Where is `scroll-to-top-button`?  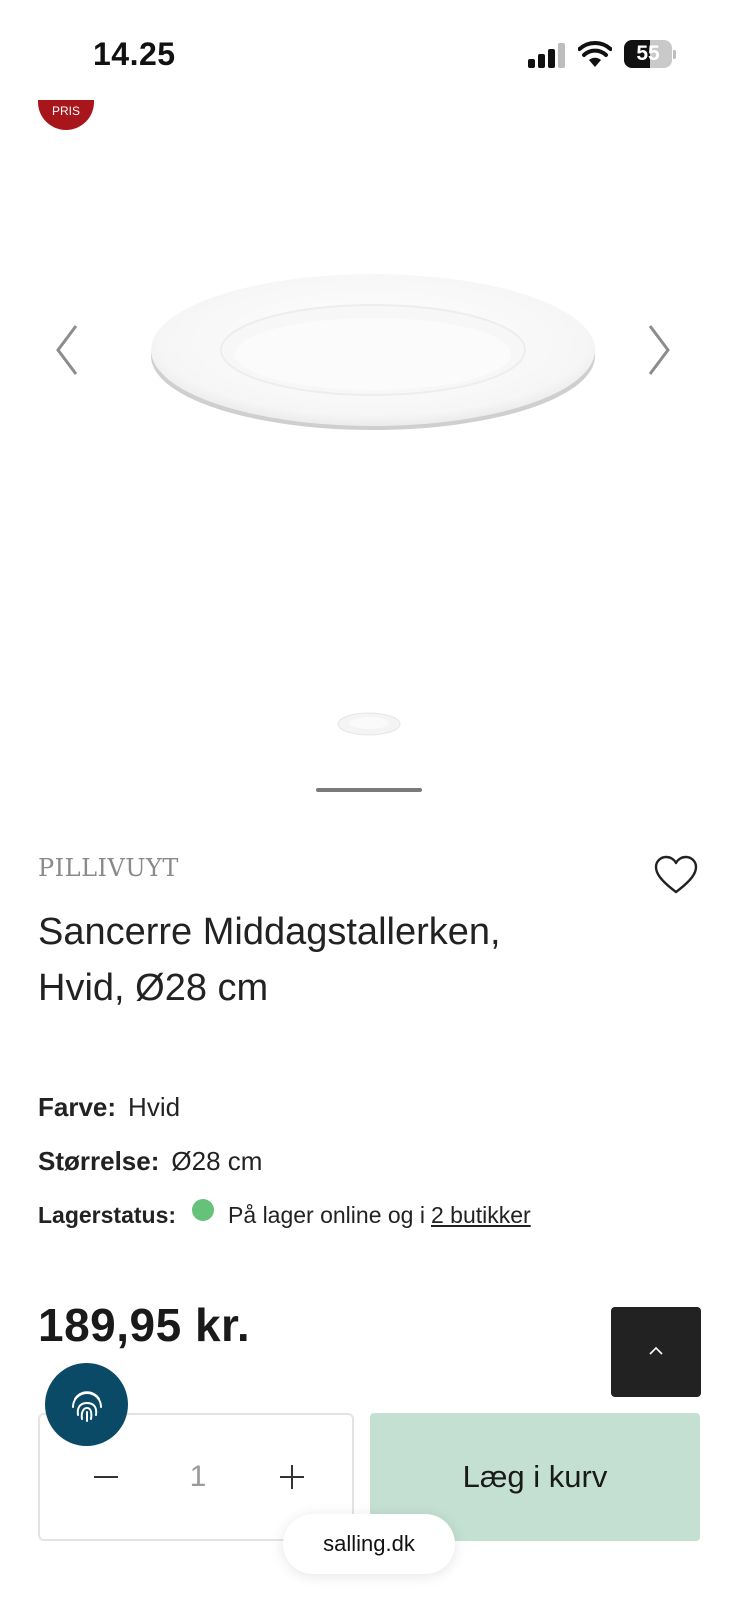 scroll-to-top-button is located at coordinates (656, 1352).